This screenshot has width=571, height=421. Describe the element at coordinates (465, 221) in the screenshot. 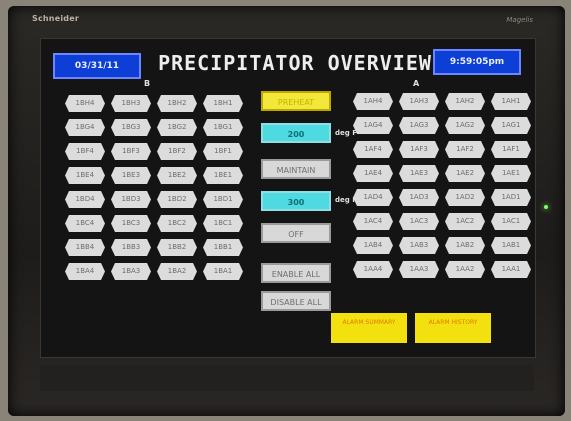

I see `field-button-1ac2: 1AC2` at that location.